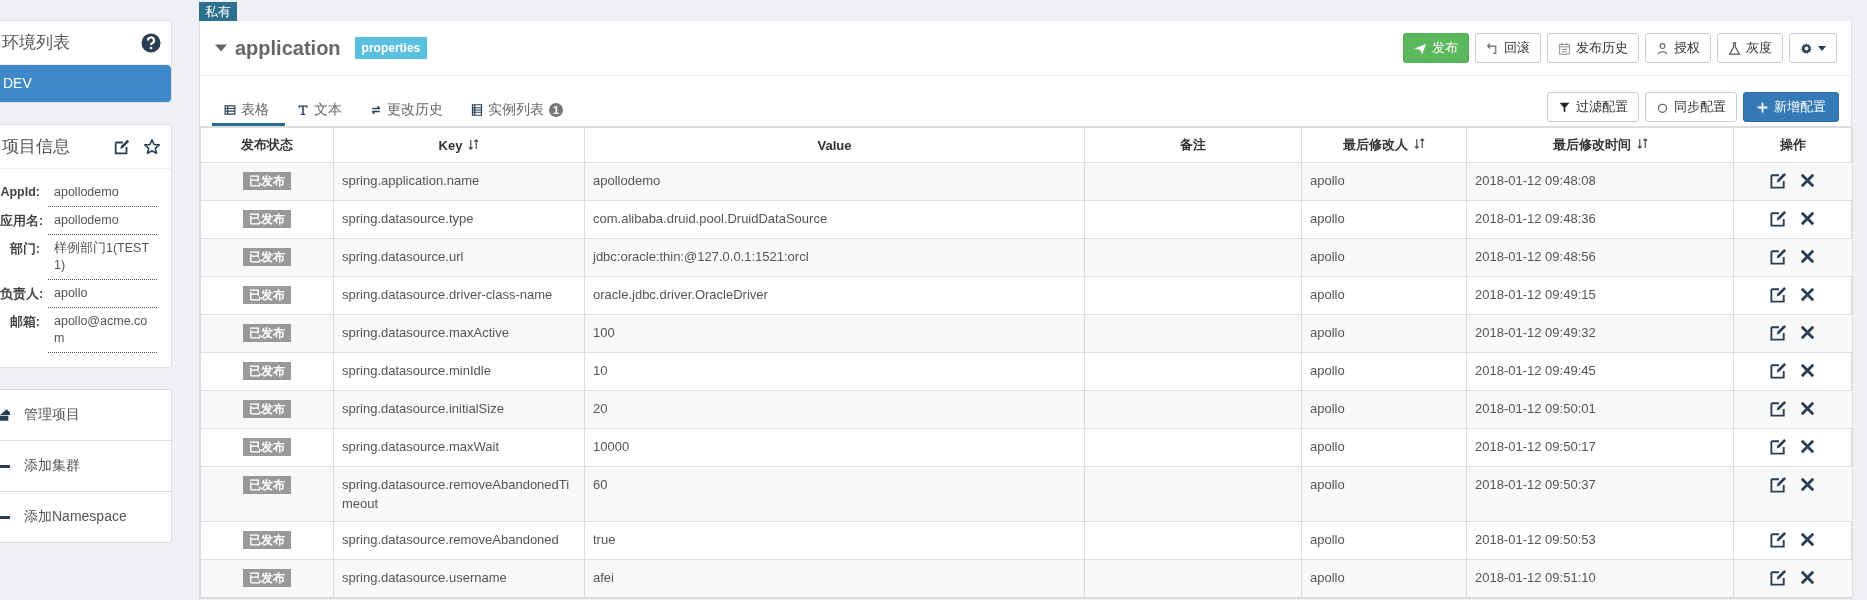 The width and height of the screenshot is (1867, 600). What do you see at coordinates (267, 145) in the screenshot?
I see `column-header: 发布状态` at bounding box center [267, 145].